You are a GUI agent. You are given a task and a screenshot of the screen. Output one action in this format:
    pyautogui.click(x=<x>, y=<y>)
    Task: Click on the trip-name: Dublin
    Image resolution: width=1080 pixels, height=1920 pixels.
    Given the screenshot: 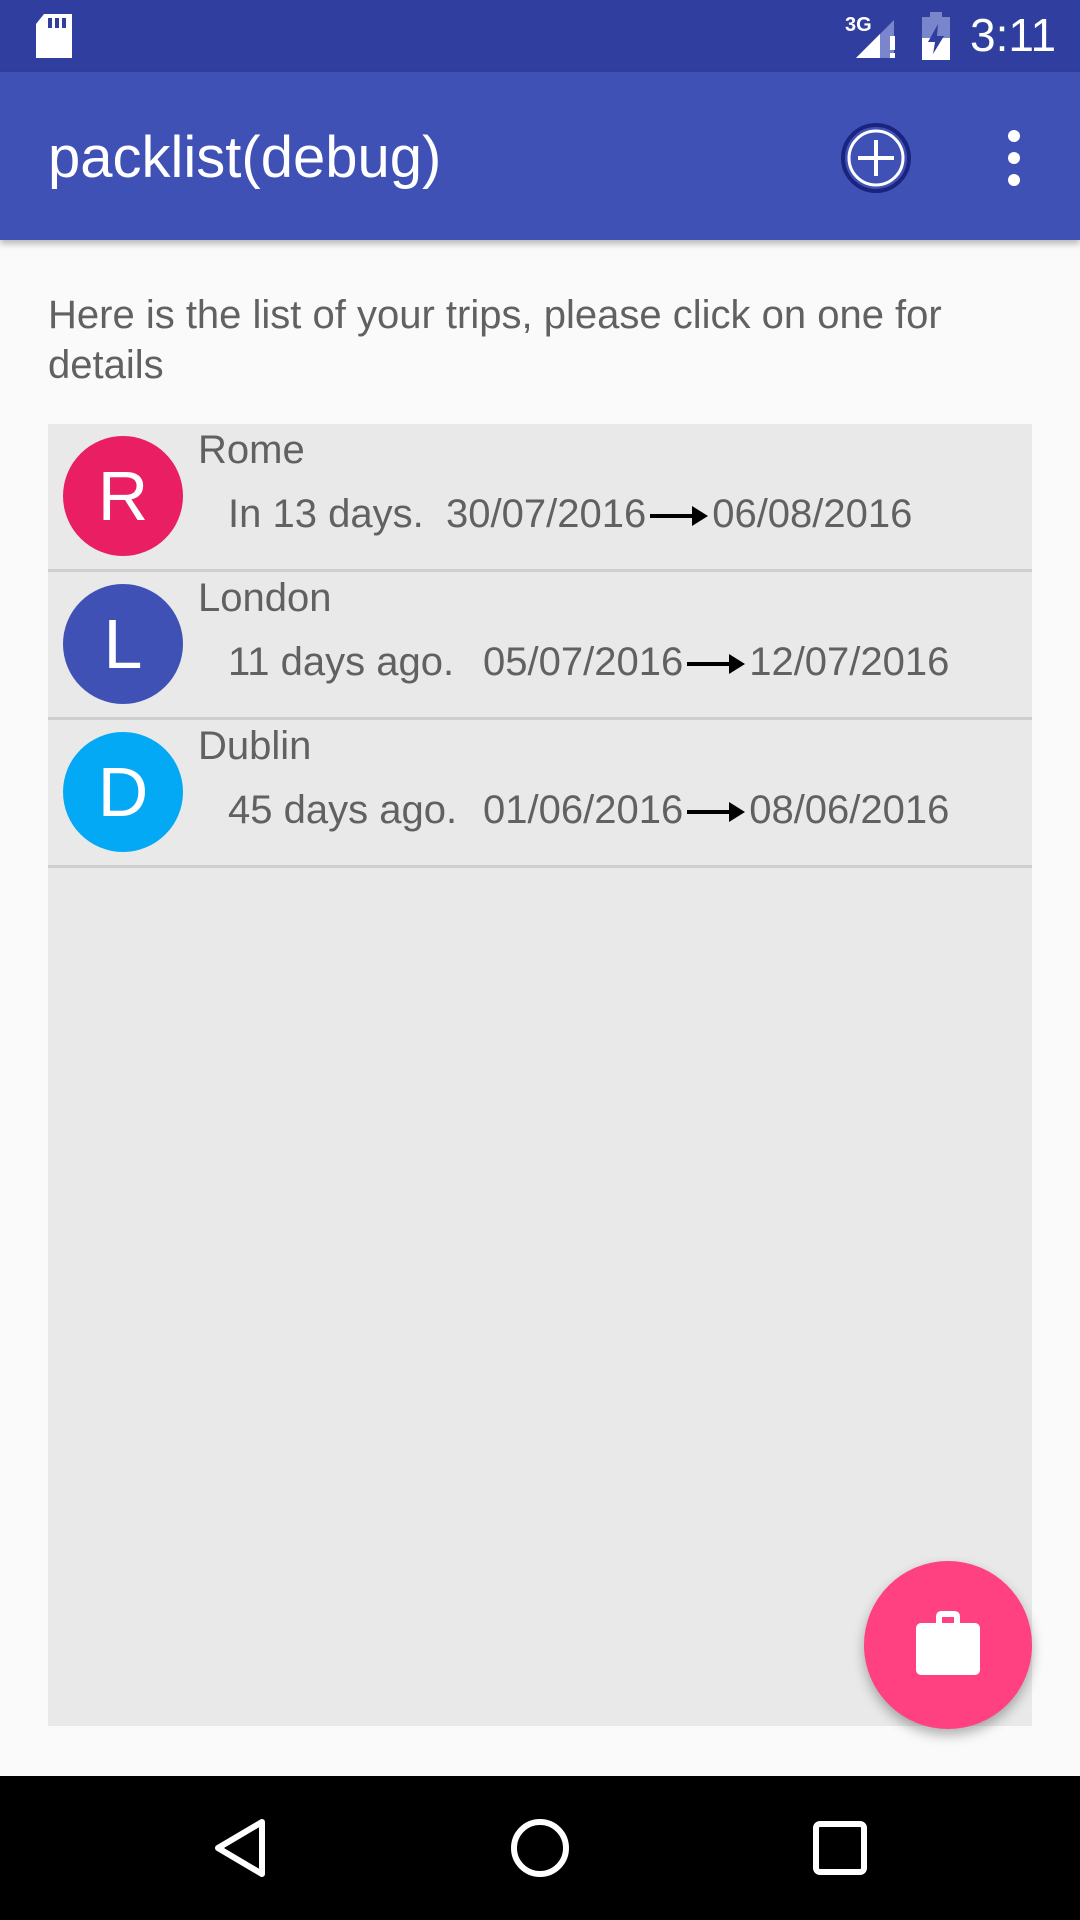 What is the action you would take?
    pyautogui.click(x=255, y=746)
    